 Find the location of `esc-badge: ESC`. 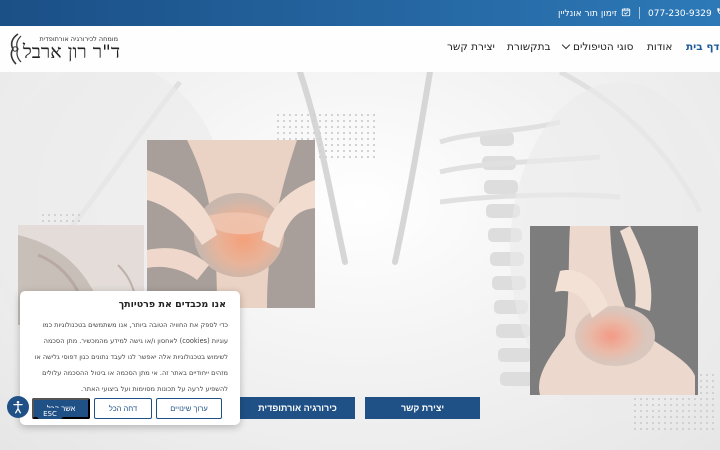

esc-badge: ESC is located at coordinates (50, 413).